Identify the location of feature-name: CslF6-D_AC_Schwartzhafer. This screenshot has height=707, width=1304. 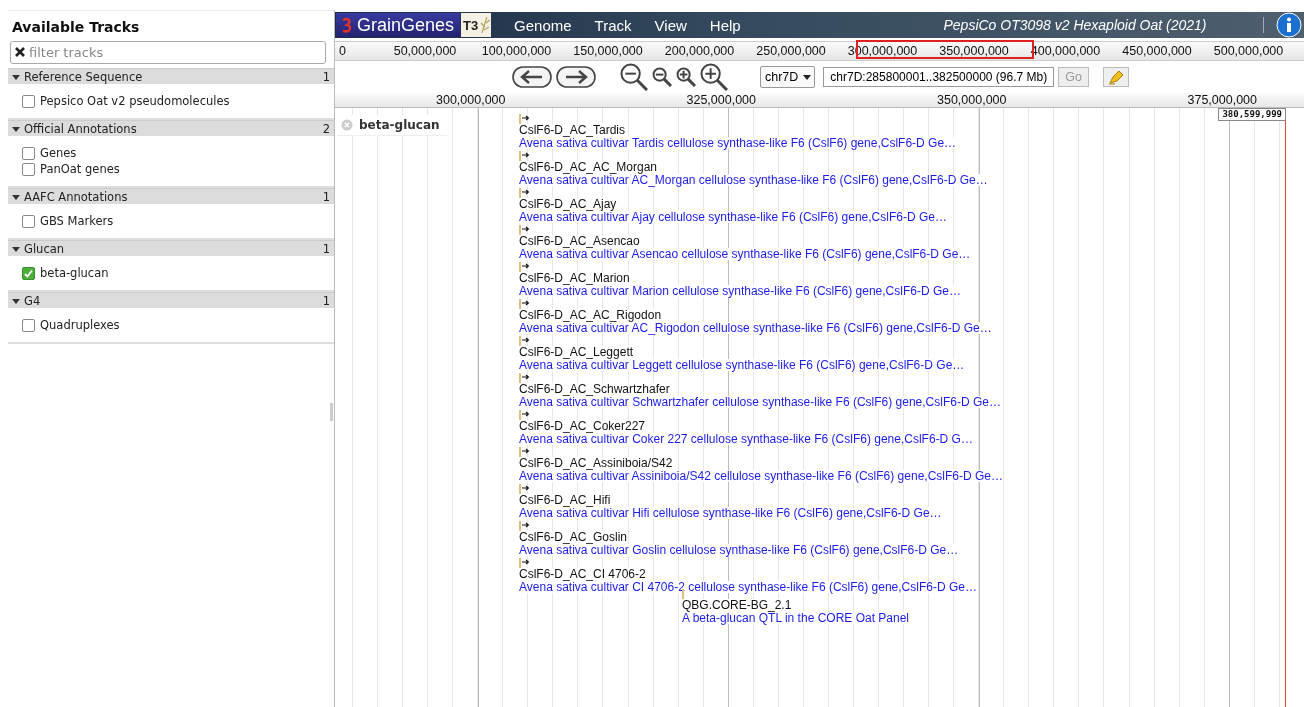
(594, 389).